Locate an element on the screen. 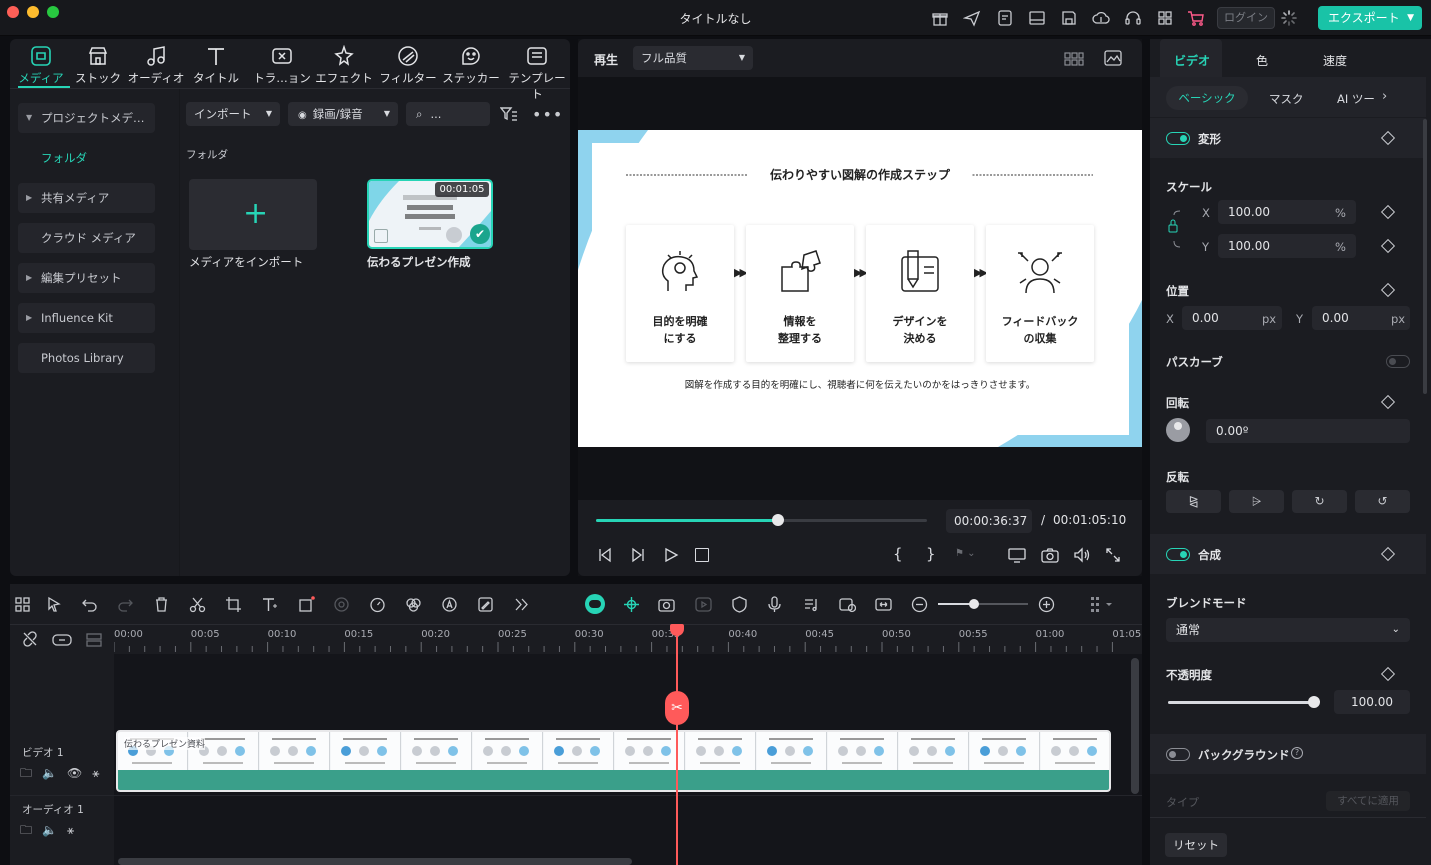 The image size is (1431, 865). sidebar-item-influence-kit: ▶ Influence Kit is located at coordinates (86, 318).